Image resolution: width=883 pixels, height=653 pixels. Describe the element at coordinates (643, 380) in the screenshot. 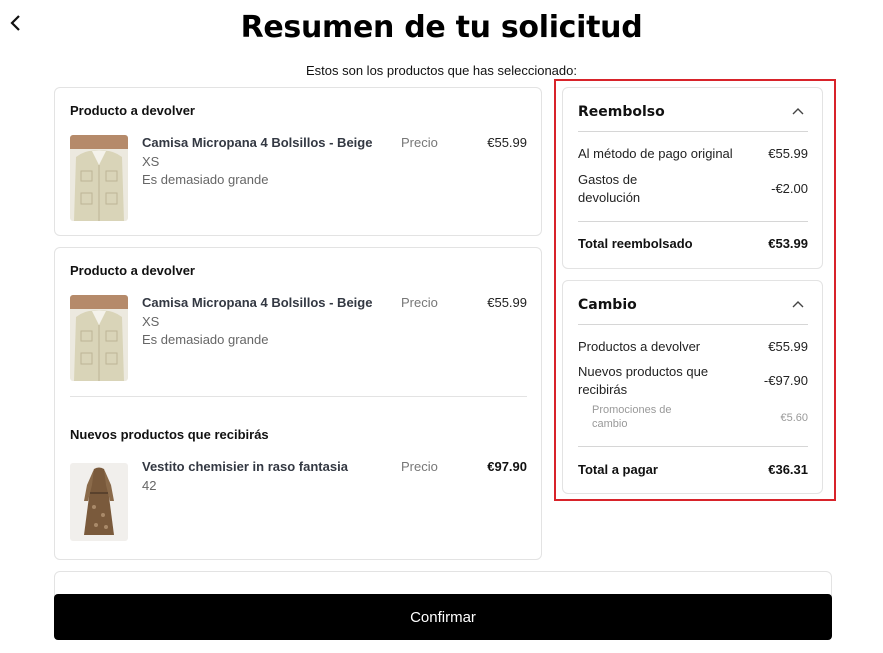

I see `row-label: Nuevos productos que recibirás` at that location.